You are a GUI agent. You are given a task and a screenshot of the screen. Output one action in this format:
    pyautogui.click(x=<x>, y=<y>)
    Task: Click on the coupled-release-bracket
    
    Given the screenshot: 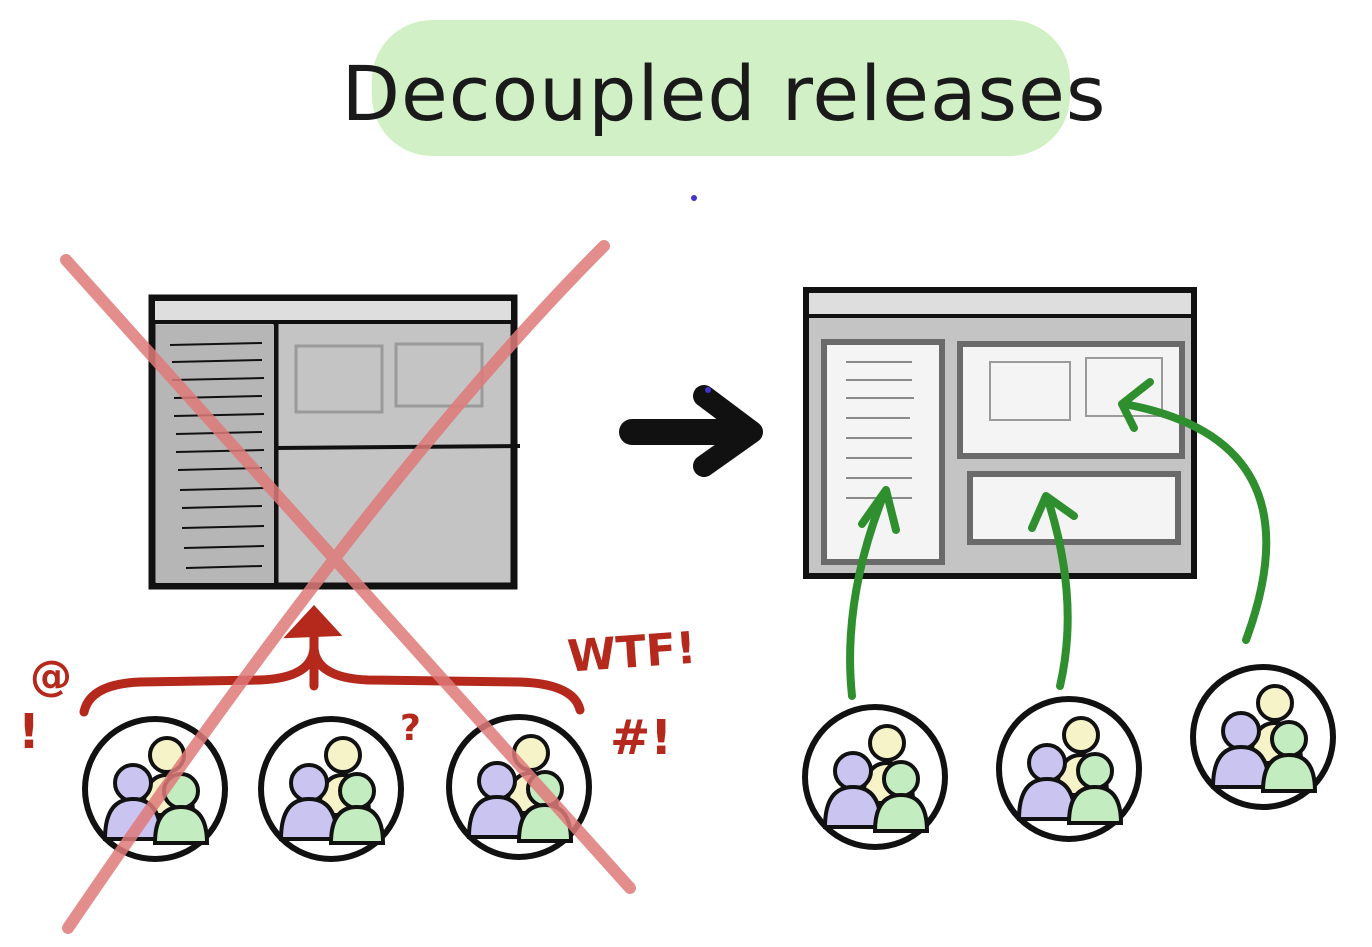 What is the action you would take?
    pyautogui.click(x=332, y=661)
    